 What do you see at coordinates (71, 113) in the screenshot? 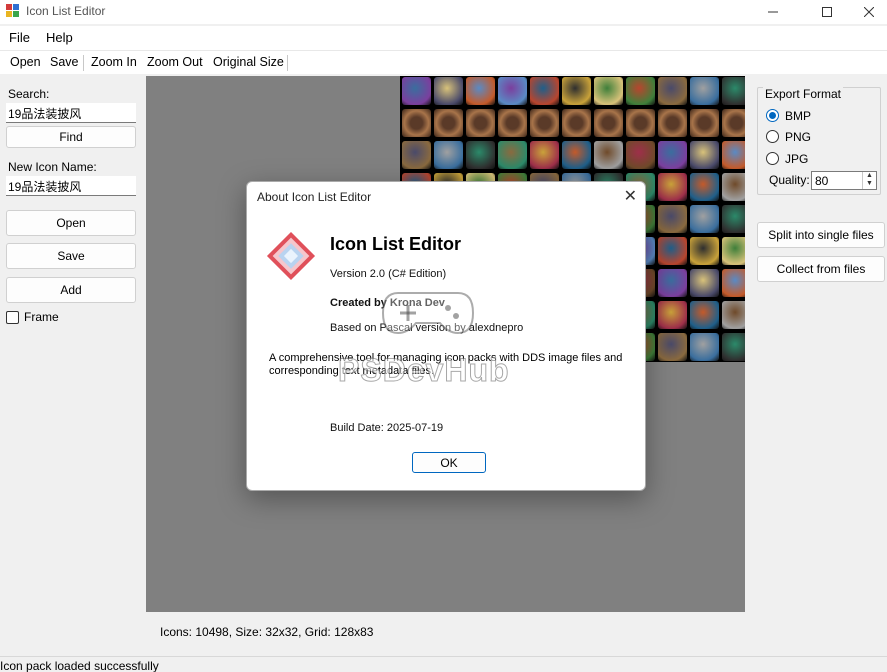
I see `search-input: 19品法装披风` at bounding box center [71, 113].